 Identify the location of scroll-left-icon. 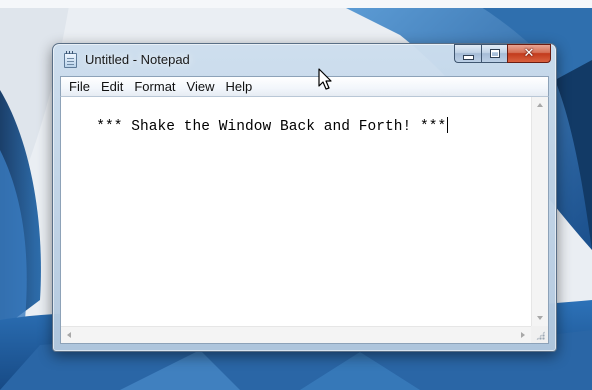
(69, 335).